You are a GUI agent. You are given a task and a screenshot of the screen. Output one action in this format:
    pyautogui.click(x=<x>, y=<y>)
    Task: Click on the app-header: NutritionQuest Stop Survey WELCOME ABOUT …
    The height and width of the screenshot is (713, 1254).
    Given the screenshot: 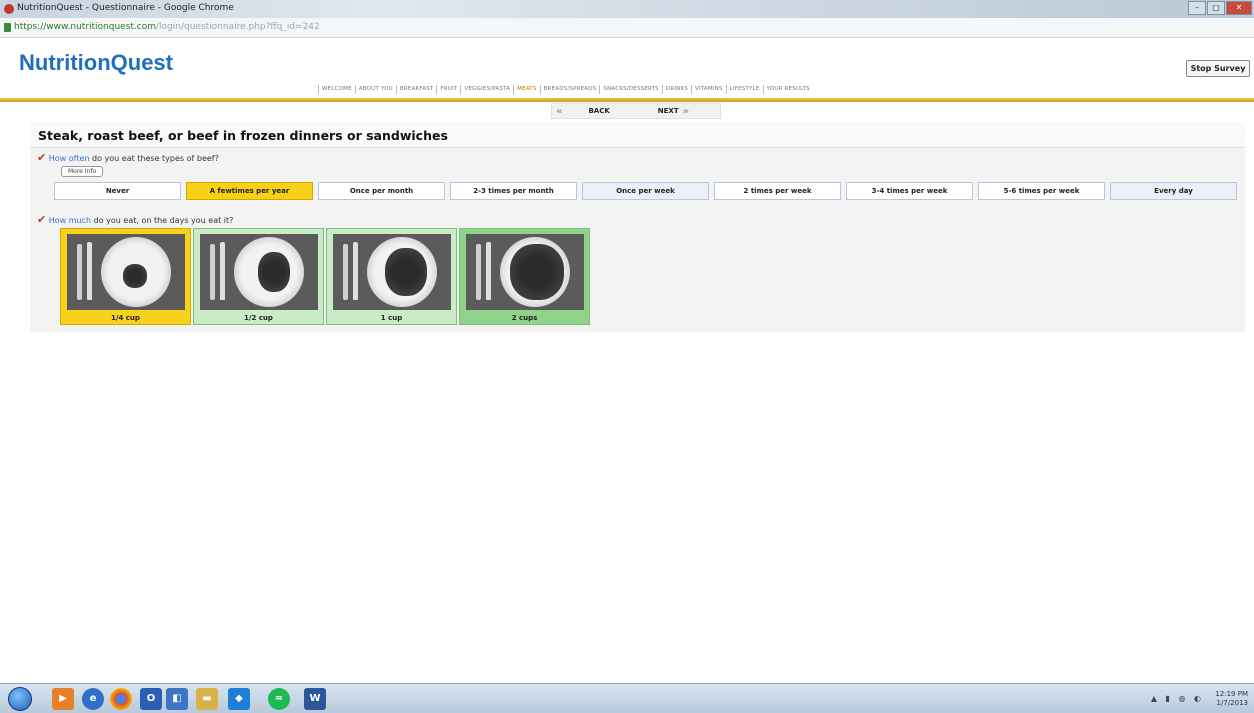 What is the action you would take?
    pyautogui.click(x=627, y=69)
    